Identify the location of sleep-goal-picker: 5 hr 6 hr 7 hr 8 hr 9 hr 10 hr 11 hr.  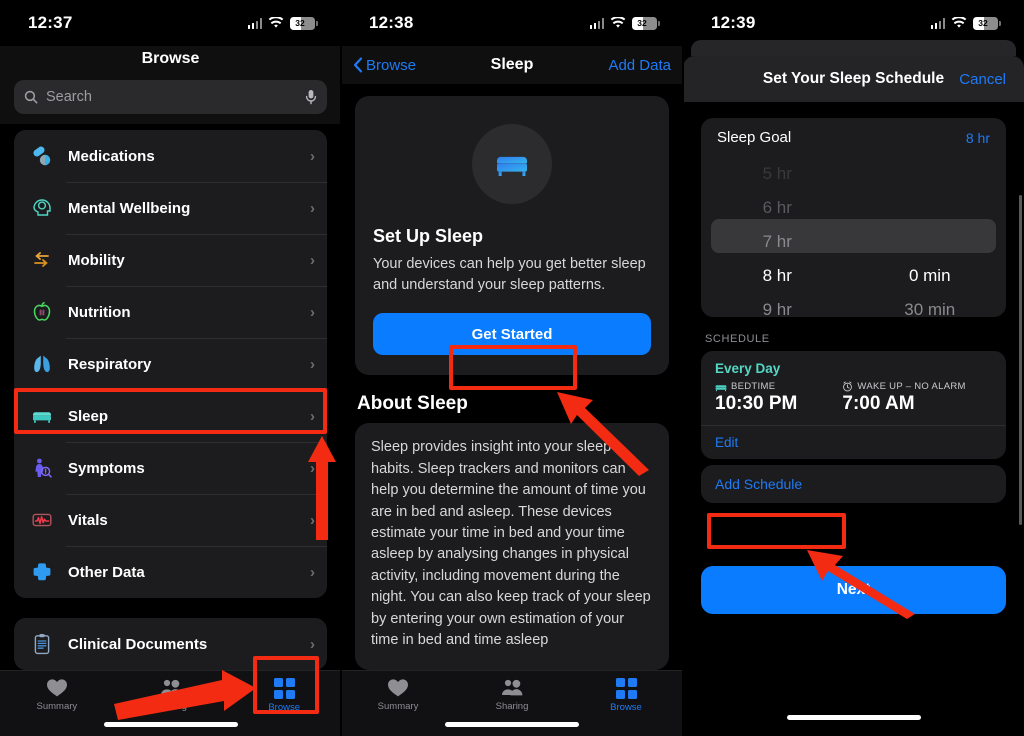
(853, 237).